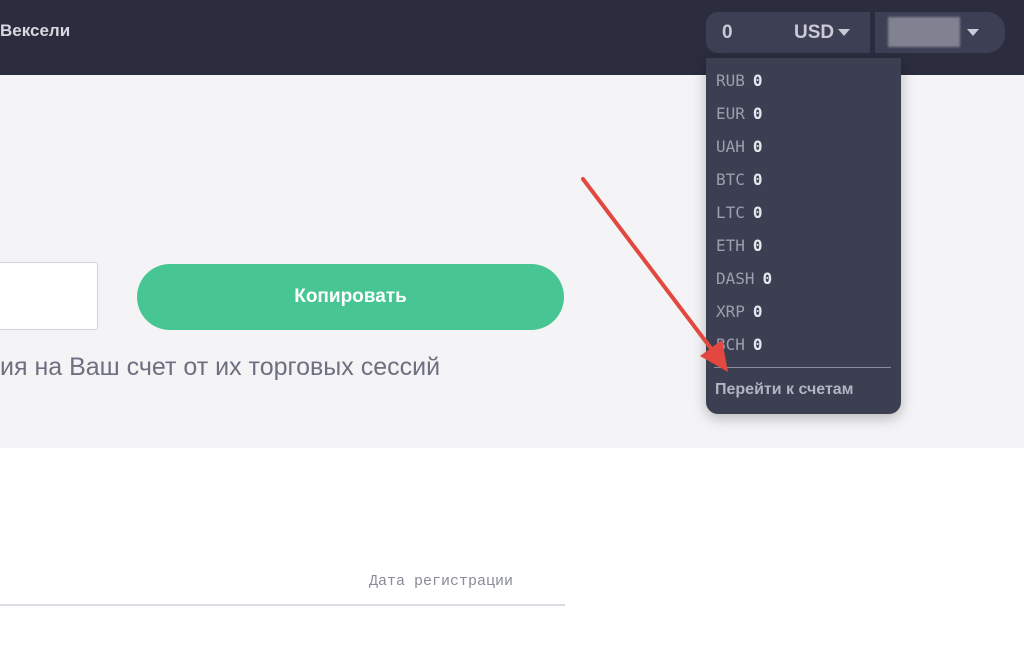 The image size is (1024, 647). Describe the element at coordinates (350, 297) in the screenshot. I see `copy-button: Копировать` at that location.